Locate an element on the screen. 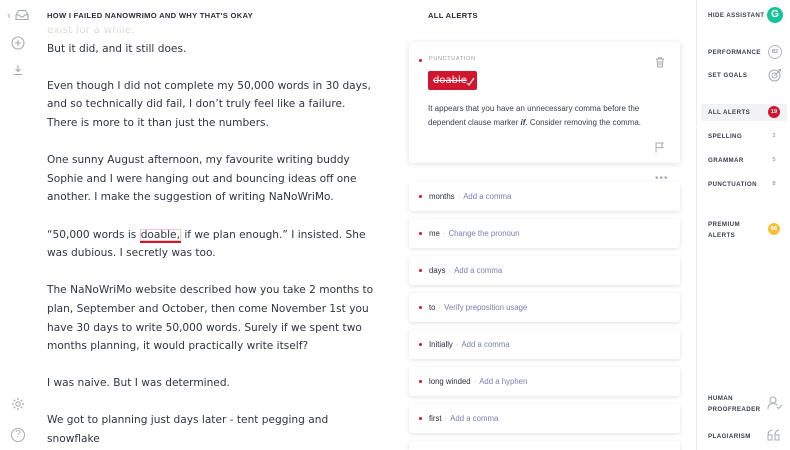  left-icon-rail: ‹ ? is located at coordinates (17, 225).